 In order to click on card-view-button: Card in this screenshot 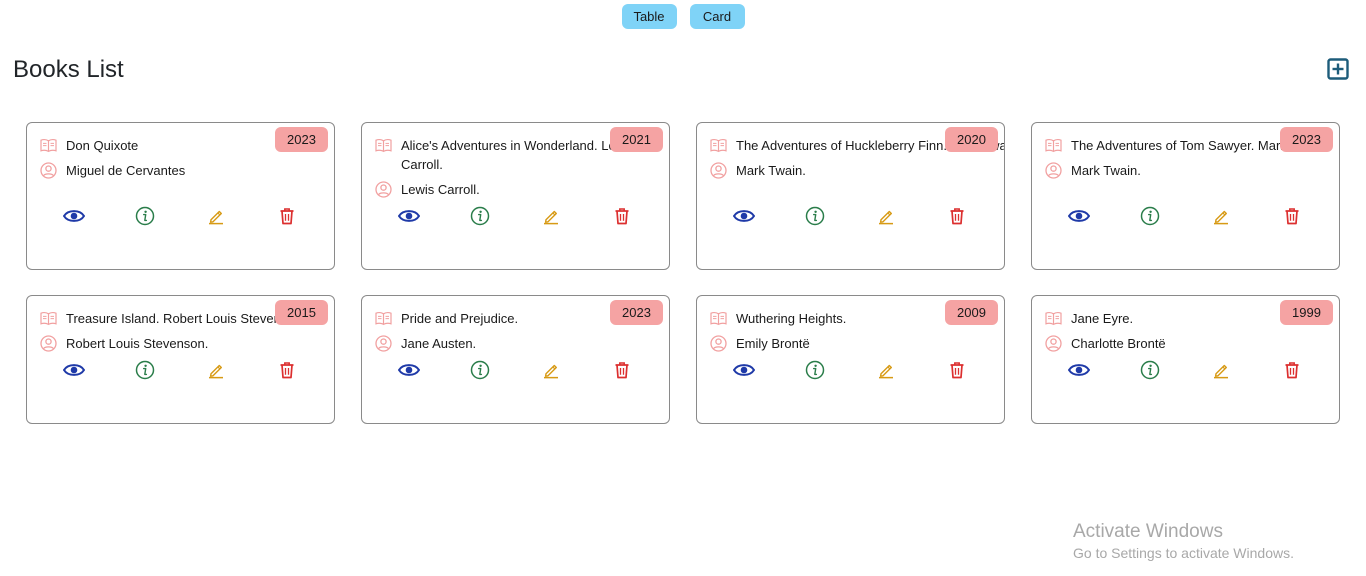, I will do `click(717, 16)`.